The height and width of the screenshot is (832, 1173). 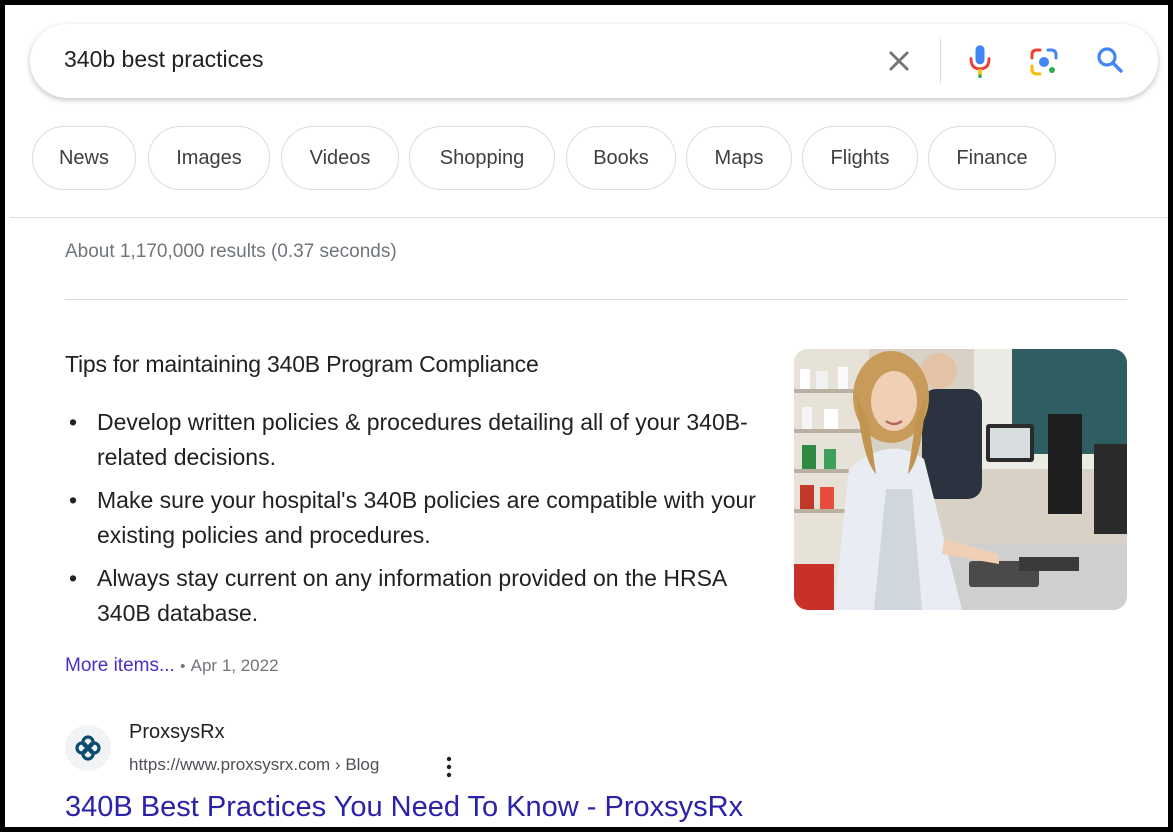 What do you see at coordinates (163, 59) in the screenshot?
I see `search-input: 340b best practices` at bounding box center [163, 59].